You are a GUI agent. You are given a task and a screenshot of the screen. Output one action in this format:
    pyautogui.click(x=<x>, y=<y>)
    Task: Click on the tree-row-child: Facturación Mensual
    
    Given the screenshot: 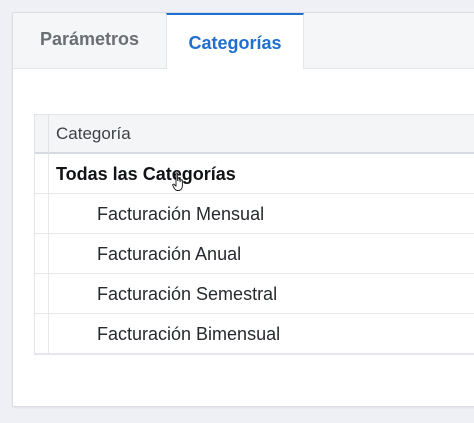 What is the action you would take?
    pyautogui.click(x=254, y=214)
    